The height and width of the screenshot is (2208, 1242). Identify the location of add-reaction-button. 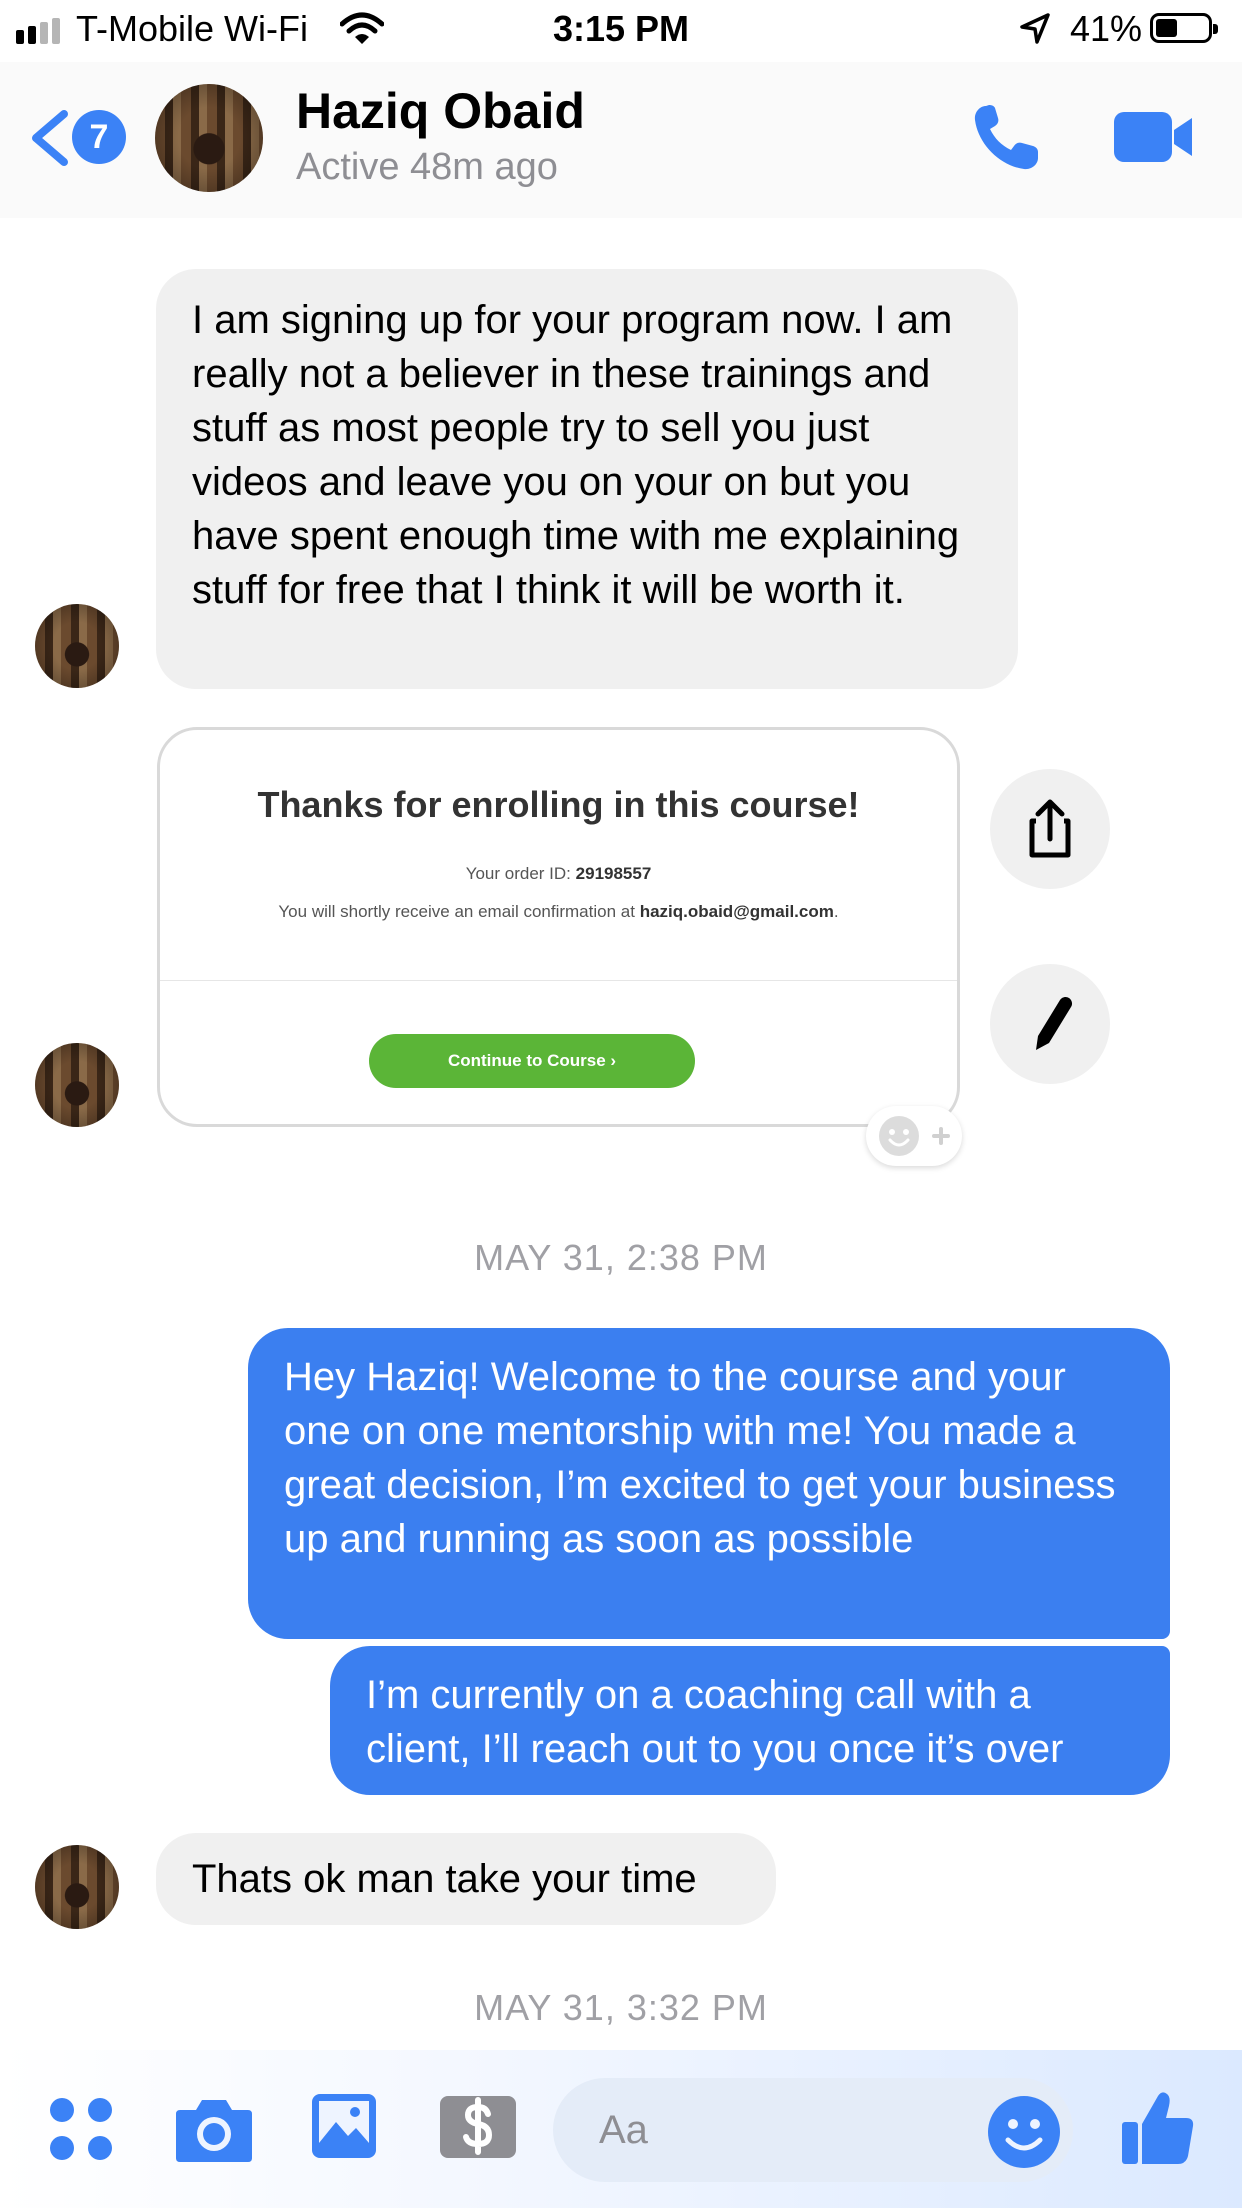
(914, 1136).